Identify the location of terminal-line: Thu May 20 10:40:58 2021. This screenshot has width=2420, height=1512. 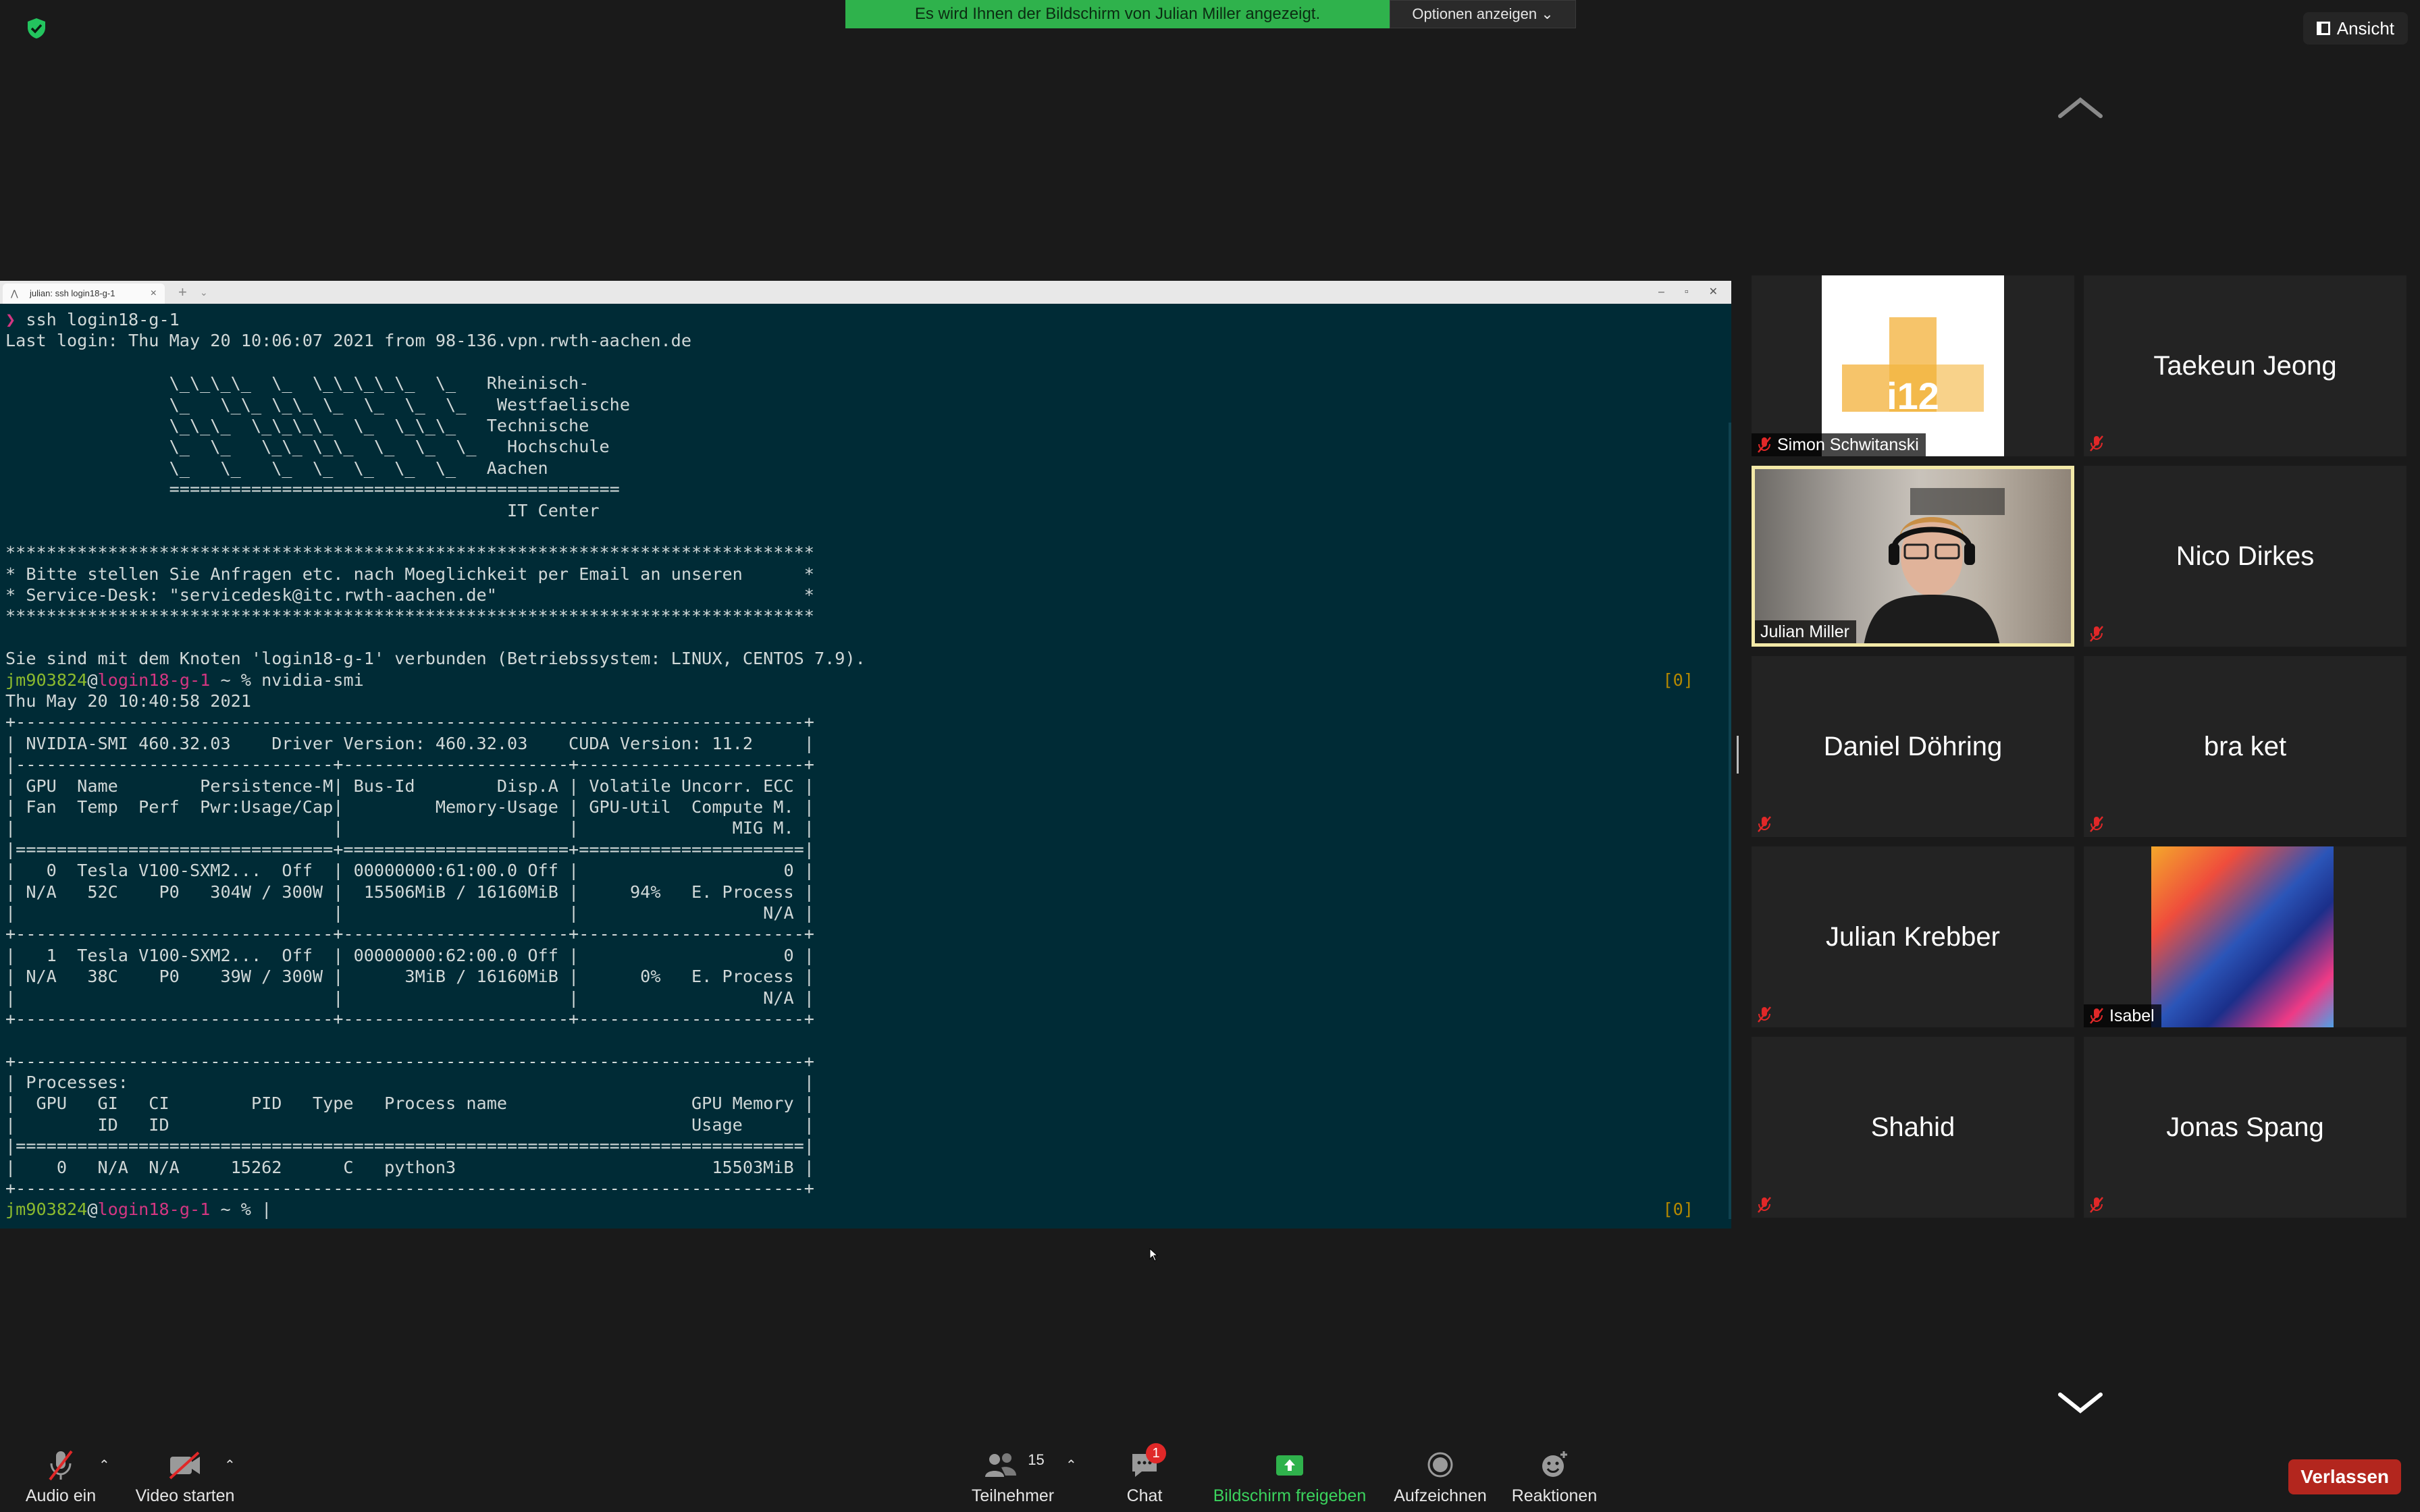
(128, 701).